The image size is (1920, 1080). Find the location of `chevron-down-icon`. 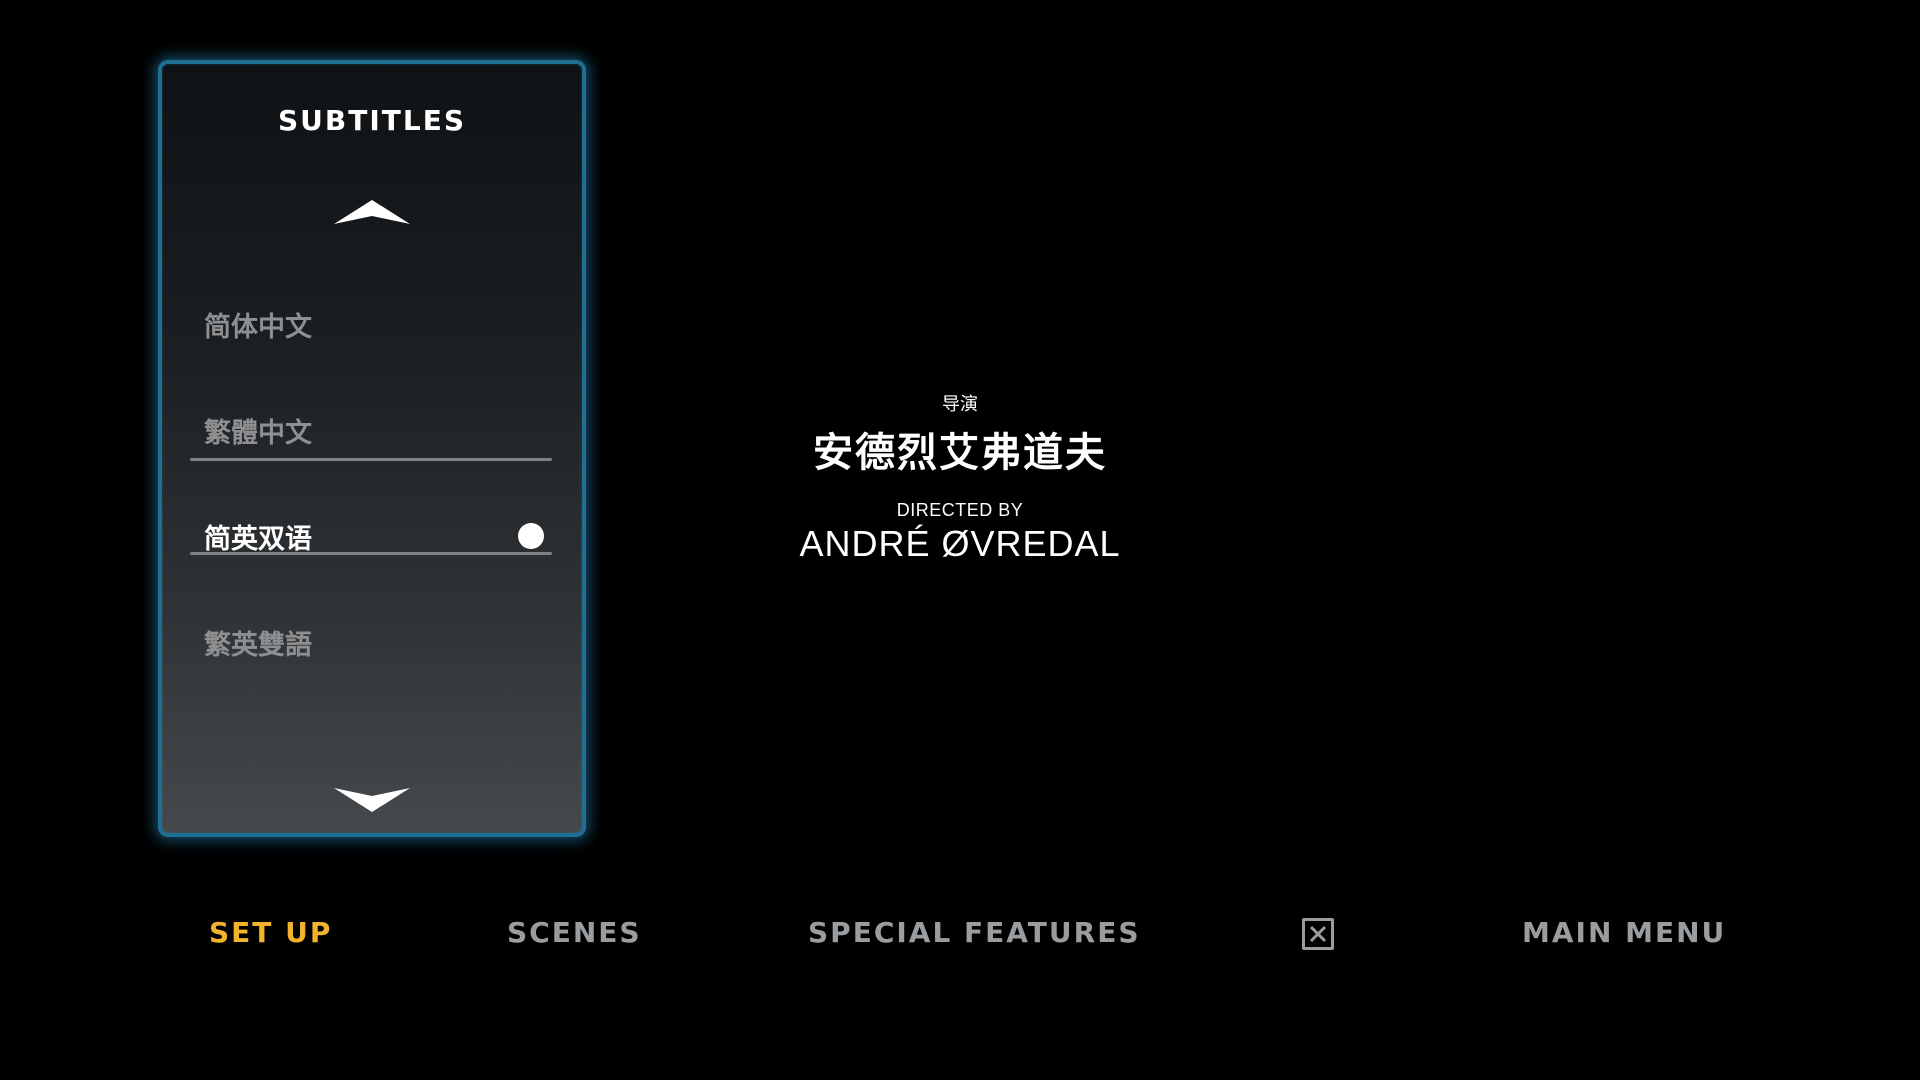

chevron-down-icon is located at coordinates (372, 800).